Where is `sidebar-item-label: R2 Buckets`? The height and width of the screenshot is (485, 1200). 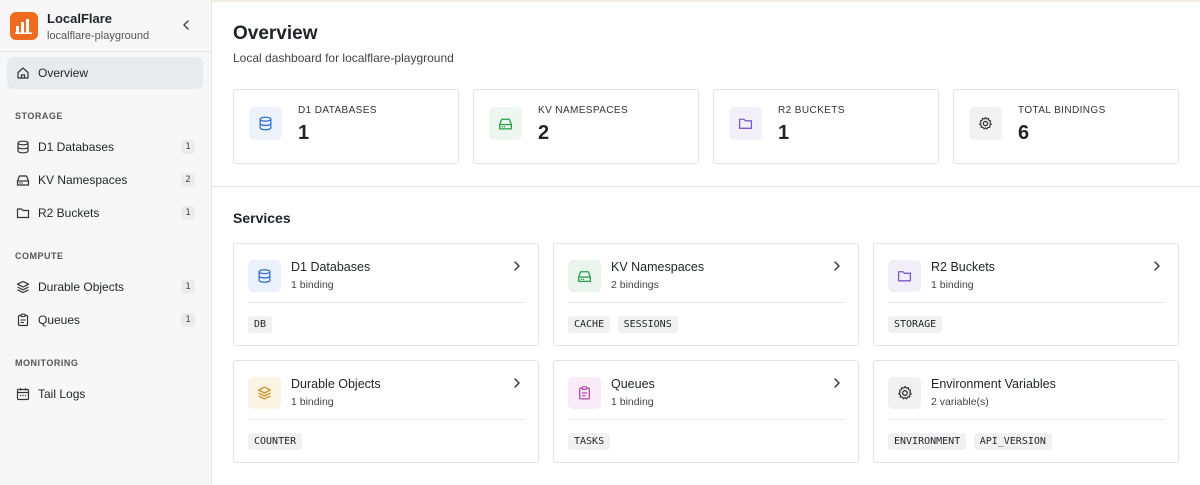
sidebar-item-label: R2 Buckets is located at coordinates (69, 213).